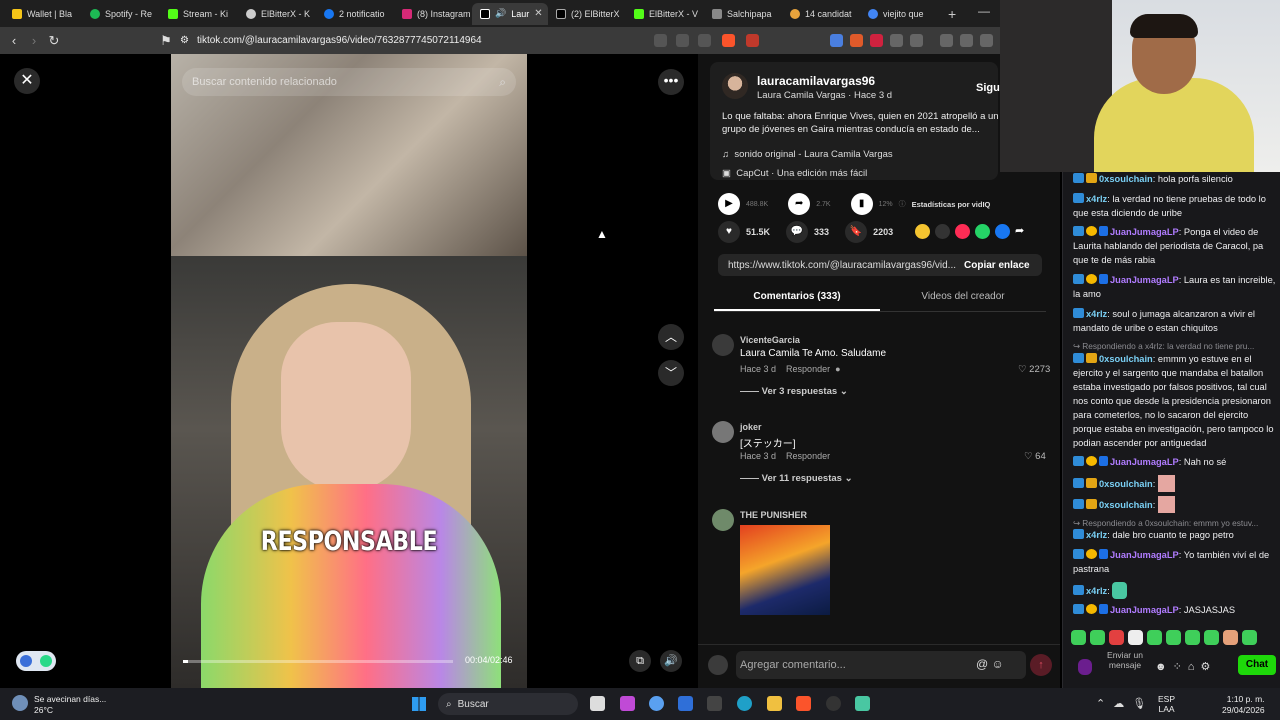 Image resolution: width=1280 pixels, height=720 pixels. Describe the element at coordinates (729, 232) in the screenshot. I see `heart-icon: ♥` at that location.